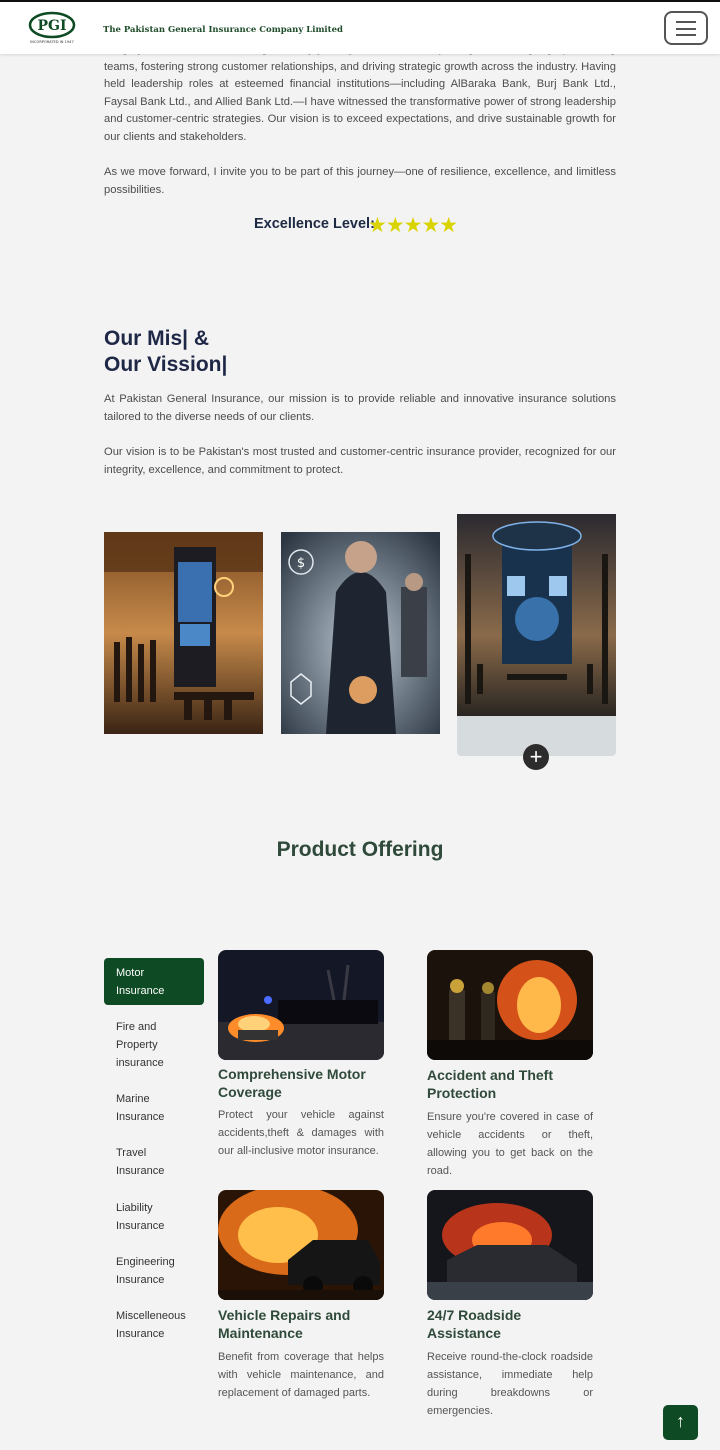 The image size is (720, 1450). Describe the element at coordinates (165, 352) in the screenshot. I see `mission-vision-title: Our Mis| & Our Vission|` at that location.